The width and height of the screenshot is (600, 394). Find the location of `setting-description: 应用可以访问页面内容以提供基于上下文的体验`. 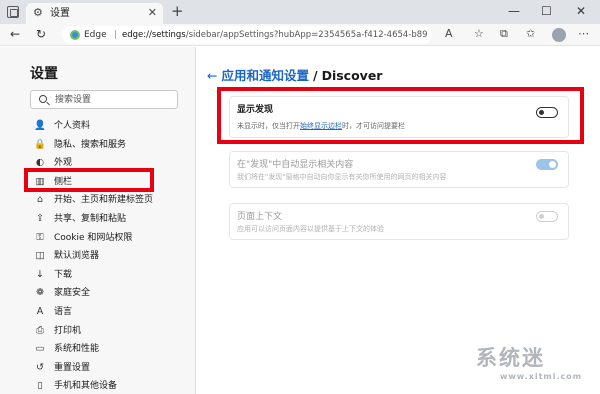

setting-description: 应用可以访问页面内容以提供基于上下文的体验 is located at coordinates (310, 229).